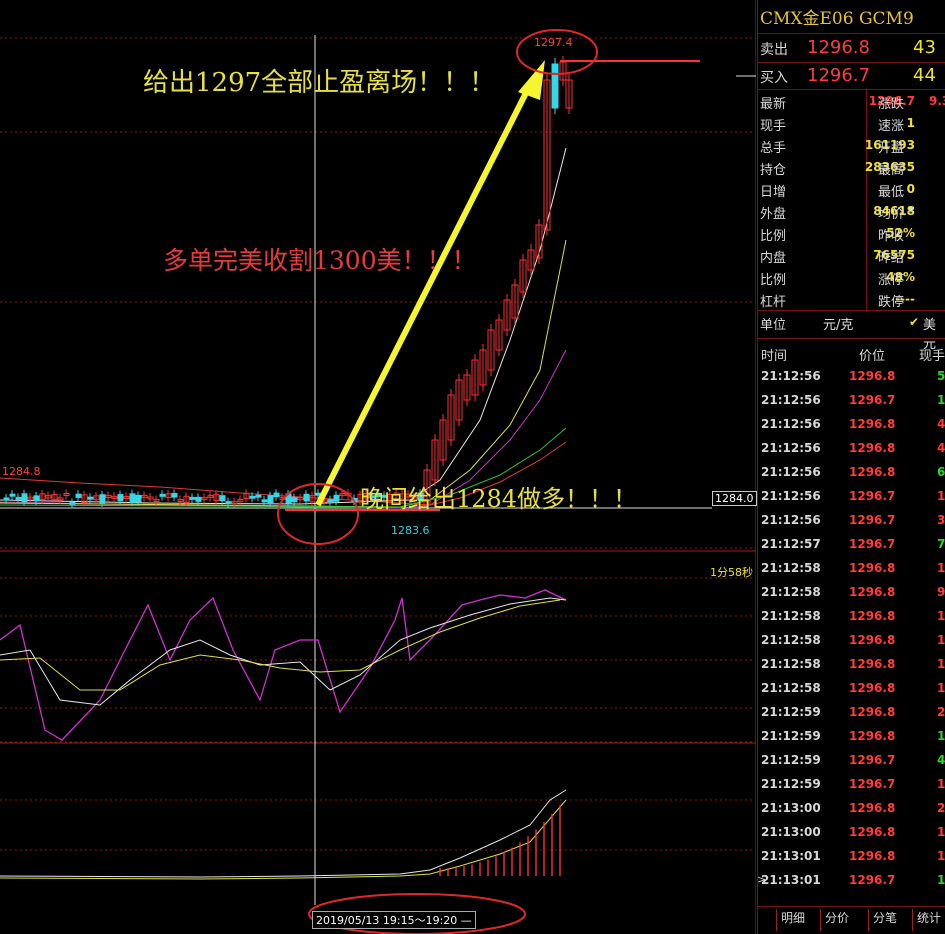 This screenshot has height=934, width=945. Describe the element at coordinates (911, 209) in the screenshot. I see `dropdown-arrow-icon: ▼` at that location.